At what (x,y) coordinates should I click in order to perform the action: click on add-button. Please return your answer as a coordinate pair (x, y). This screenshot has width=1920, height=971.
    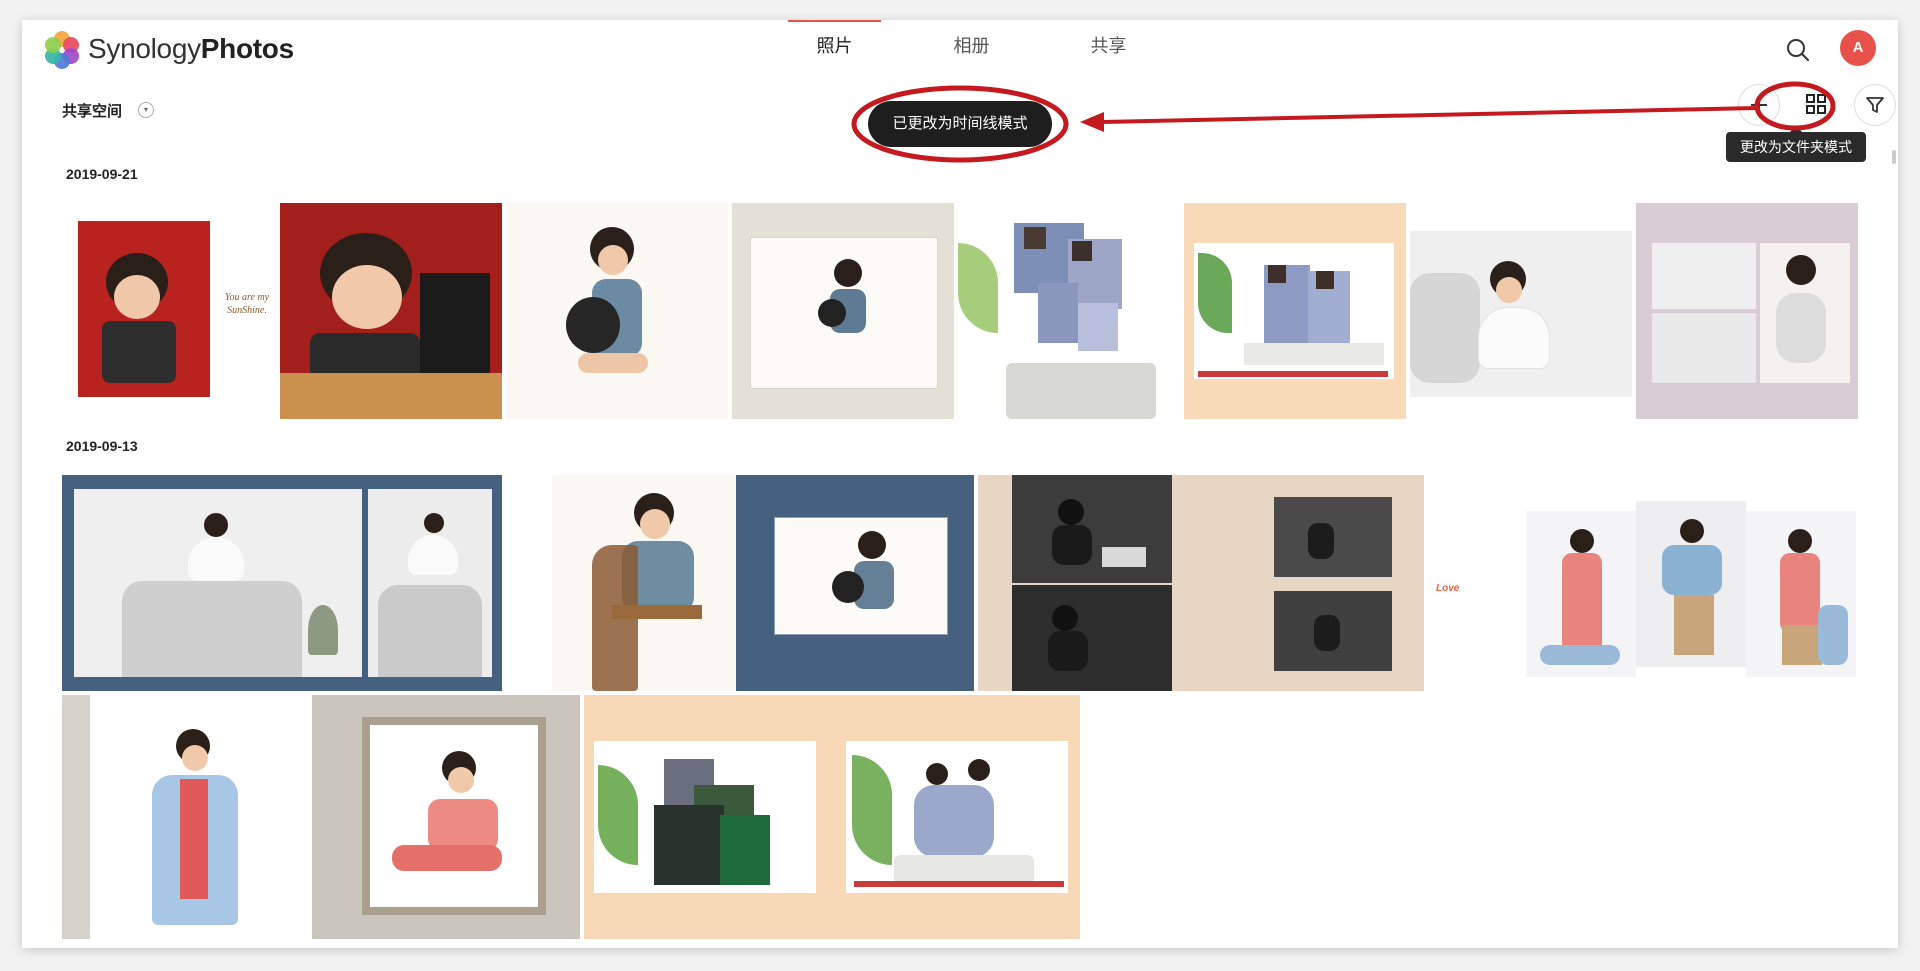
    Looking at the image, I should click on (1759, 105).